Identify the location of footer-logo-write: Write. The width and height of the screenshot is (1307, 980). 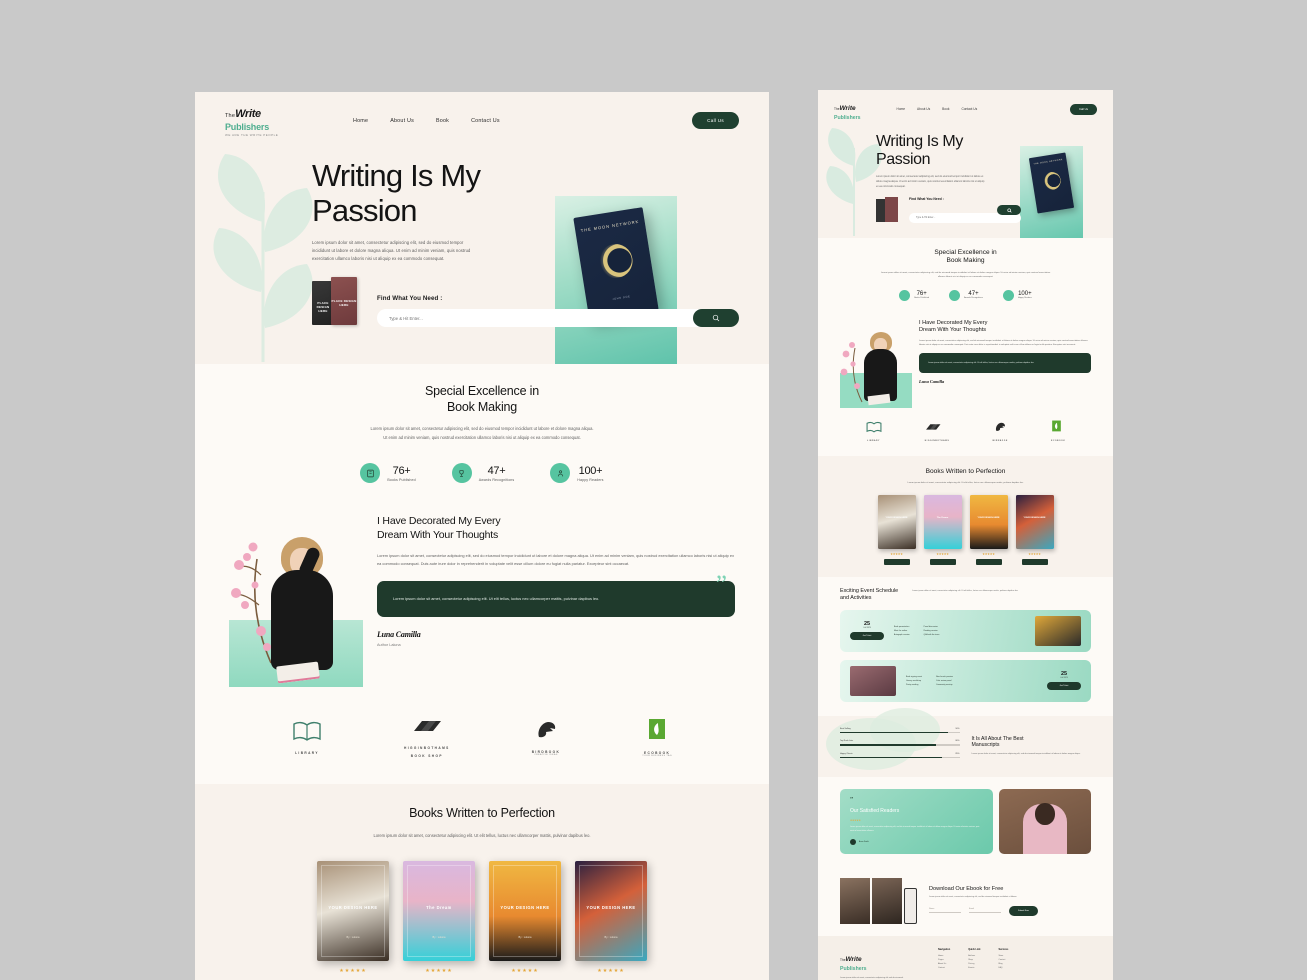
(853, 959).